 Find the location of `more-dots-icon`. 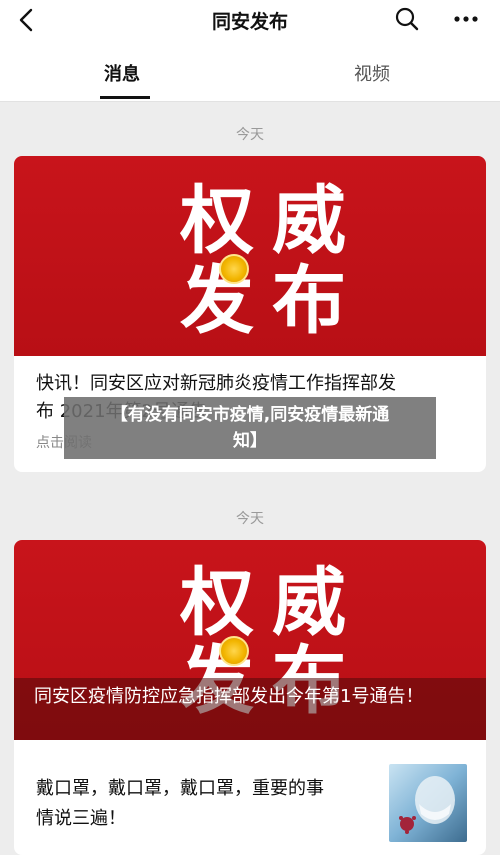

more-dots-icon is located at coordinates (466, 19).